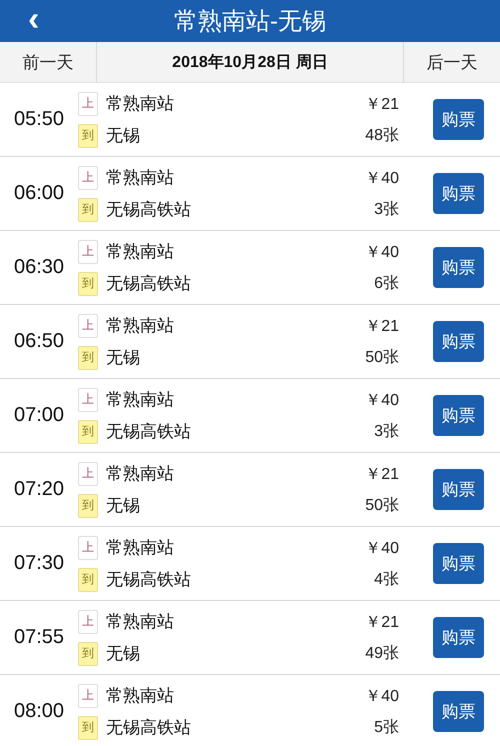  Describe the element at coordinates (39, 711) in the screenshot. I see `departure-time: 08:00` at that location.